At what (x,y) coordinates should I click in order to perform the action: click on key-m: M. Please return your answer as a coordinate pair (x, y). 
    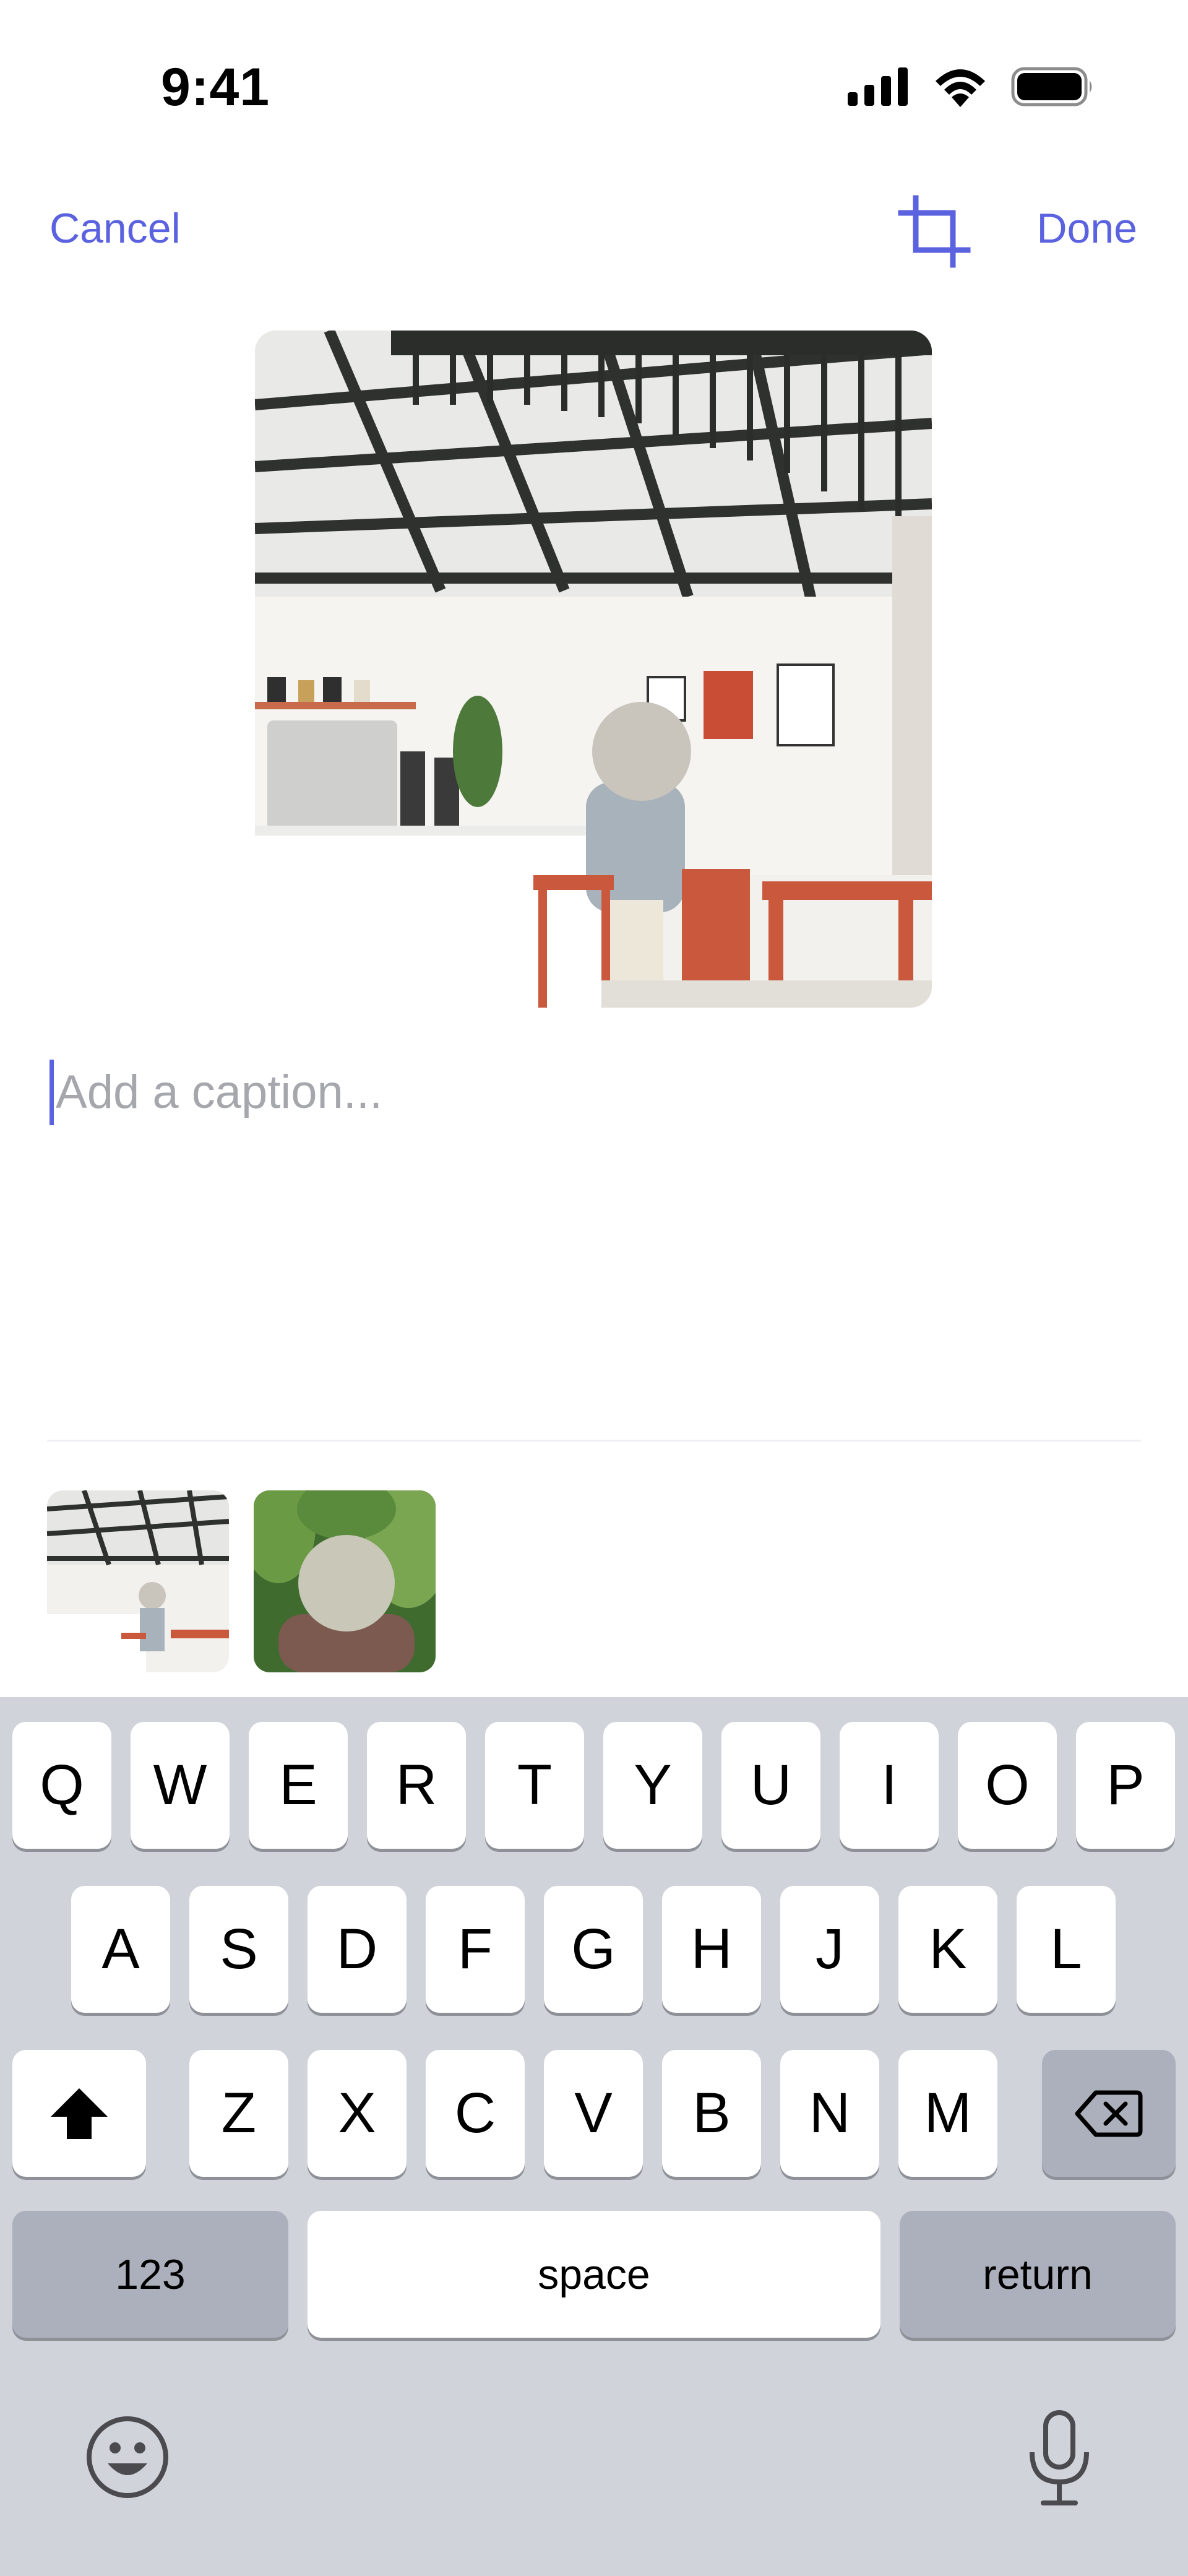
    Looking at the image, I should click on (947, 2113).